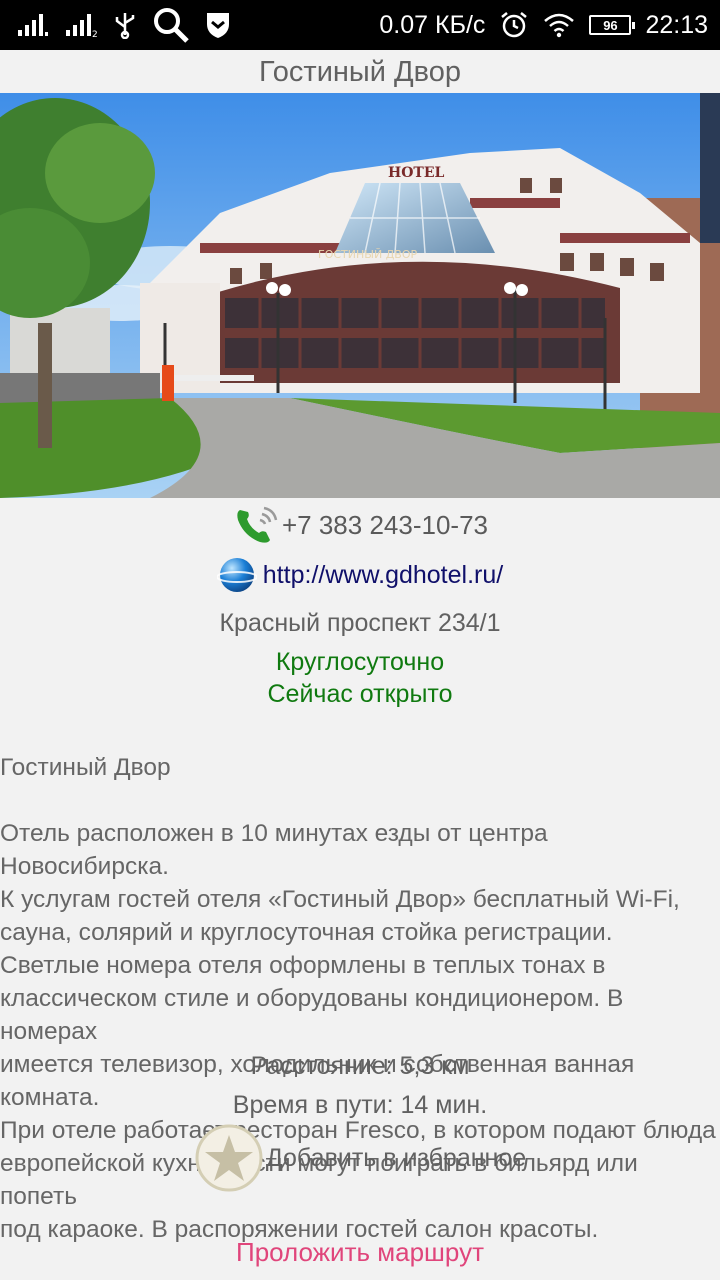 Image resolution: width=720 pixels, height=1280 pixels. I want to click on usb-icon, so click(125, 26).